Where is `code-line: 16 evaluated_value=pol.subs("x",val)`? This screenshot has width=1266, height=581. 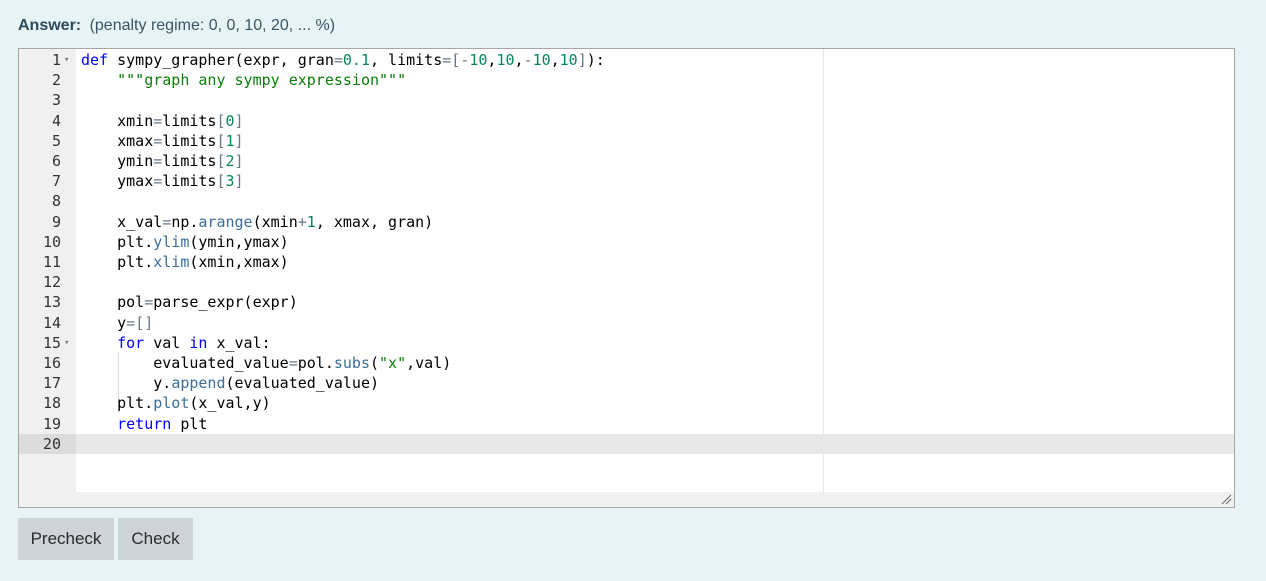
code-line: 16 evaluated_value=pol.subs("x",val) is located at coordinates (626, 363).